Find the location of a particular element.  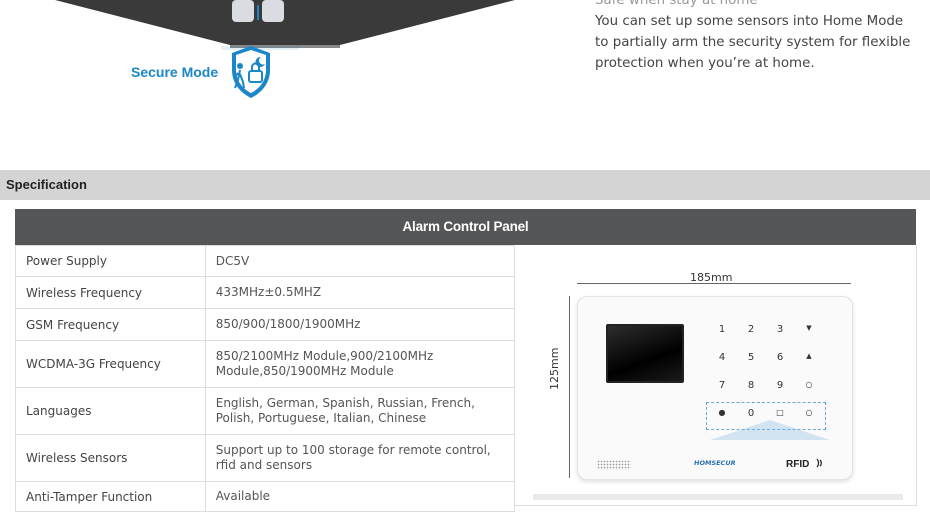

description-line-3: protection when you’re at home. is located at coordinates (705, 63).